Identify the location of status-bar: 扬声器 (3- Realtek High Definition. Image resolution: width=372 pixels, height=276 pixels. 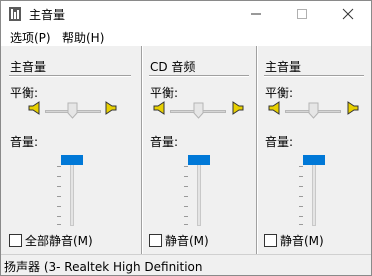
(186, 264).